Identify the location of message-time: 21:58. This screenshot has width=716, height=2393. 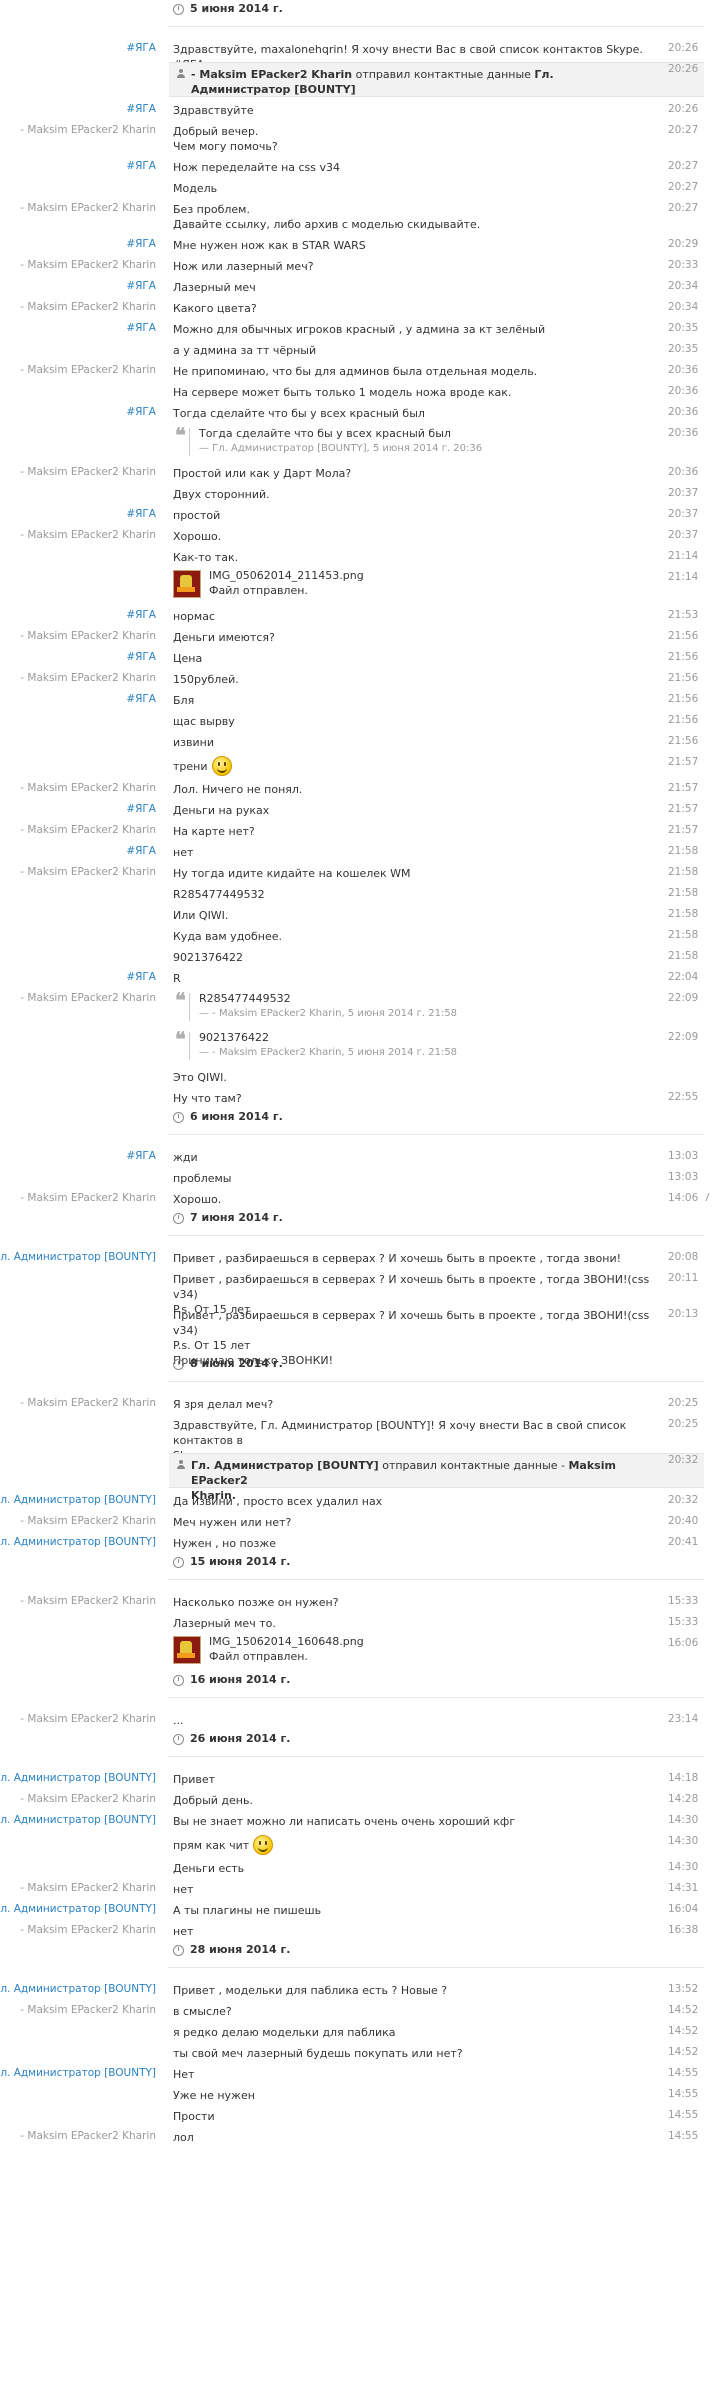
(683, 851).